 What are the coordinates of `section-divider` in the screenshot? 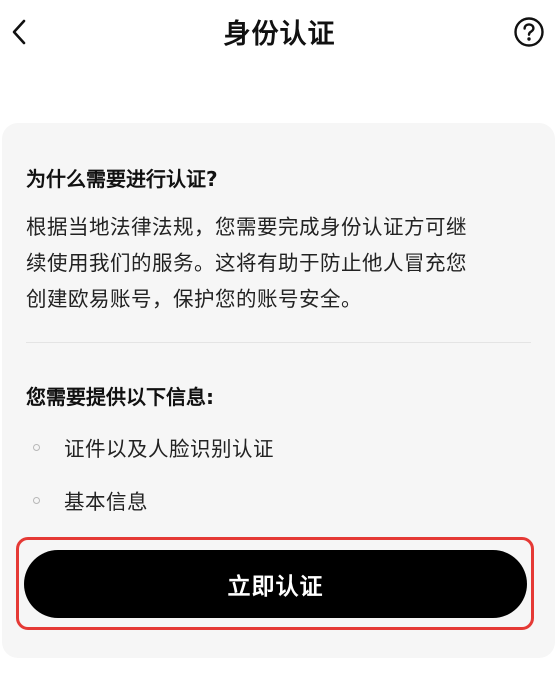 It's located at (278, 342).